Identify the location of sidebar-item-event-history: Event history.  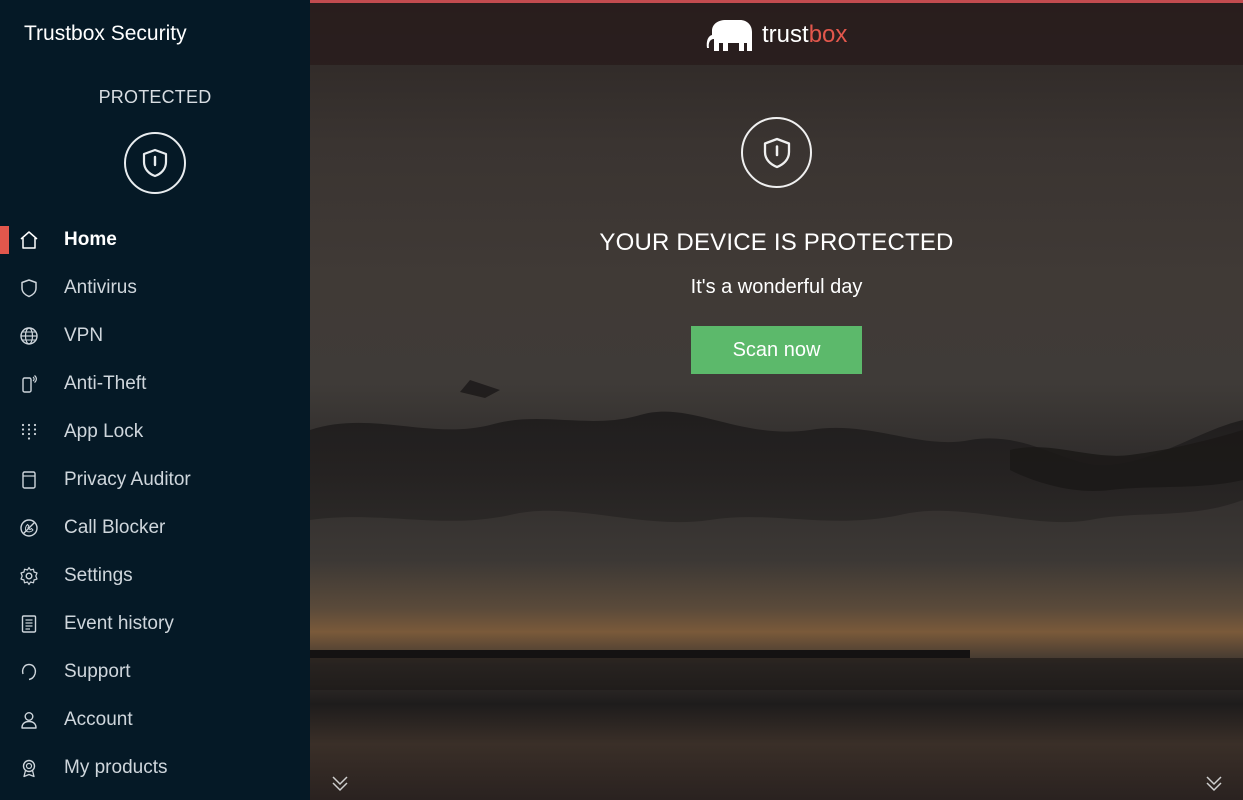
(155, 624).